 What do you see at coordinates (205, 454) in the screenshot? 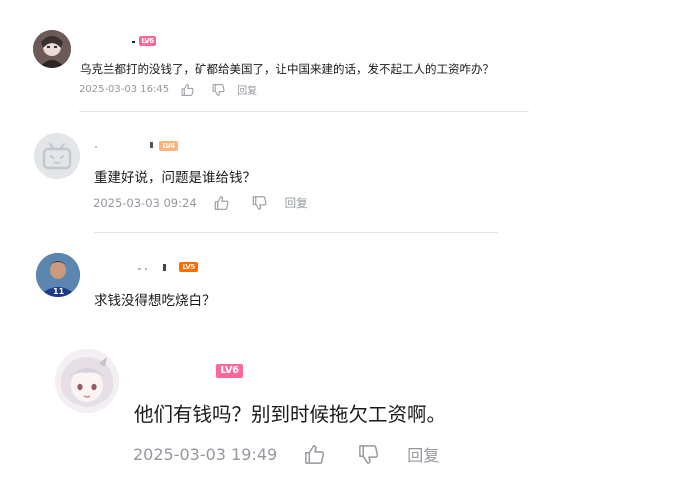
I see `comment-time: 2025-03-03 19:49` at bounding box center [205, 454].